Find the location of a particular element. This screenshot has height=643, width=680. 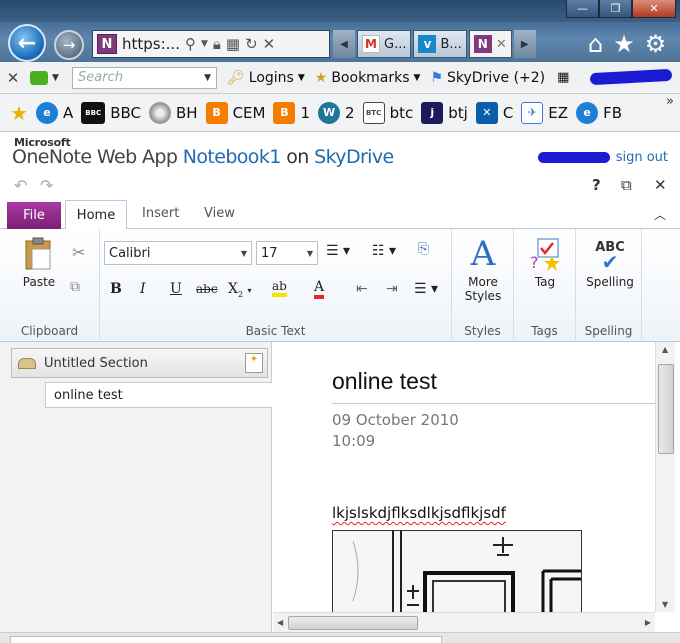

bookmarks-menu: ★ Bookmarks ▼ is located at coordinates (368, 78).